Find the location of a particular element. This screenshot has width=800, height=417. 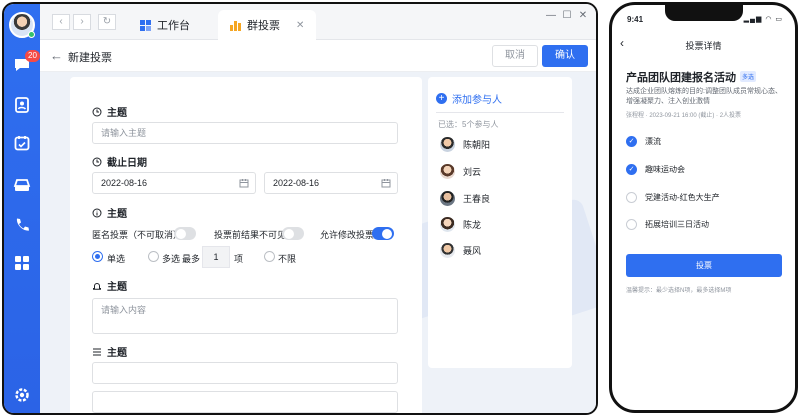

divider is located at coordinates (500, 112).